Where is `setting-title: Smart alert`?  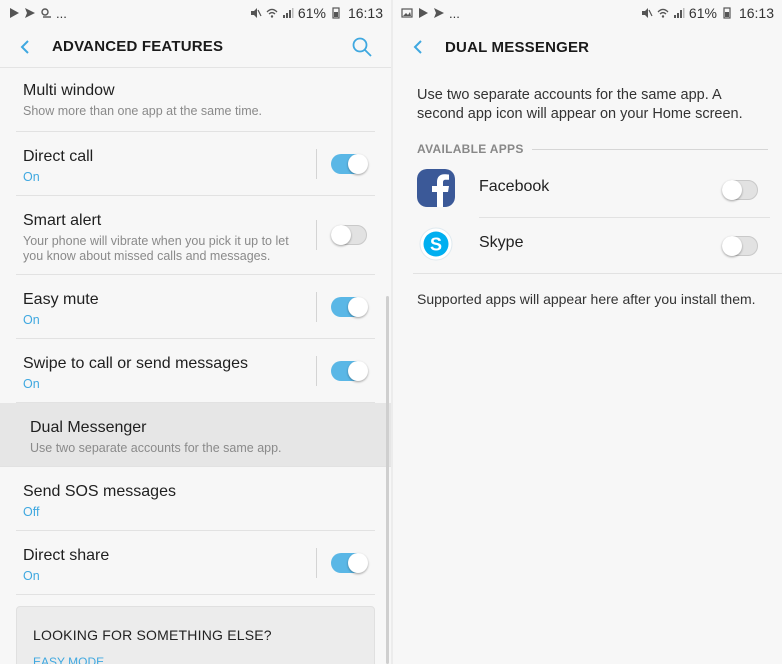
setting-title: Smart alert is located at coordinates (62, 220).